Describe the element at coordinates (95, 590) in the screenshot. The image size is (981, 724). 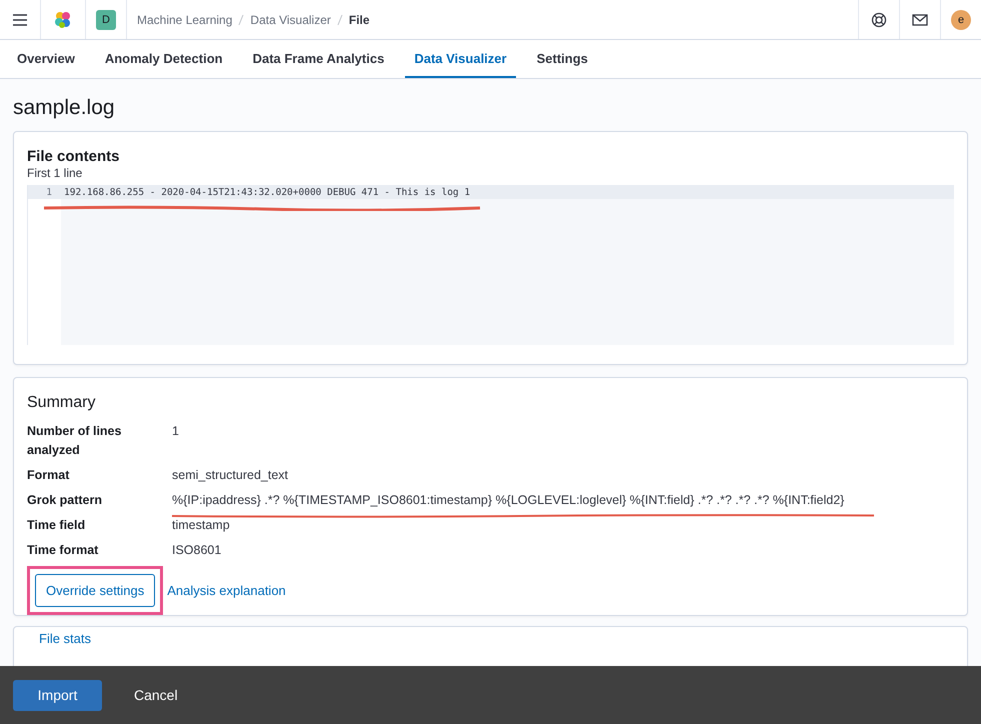
I see `override-settings-button: Override settings` at that location.